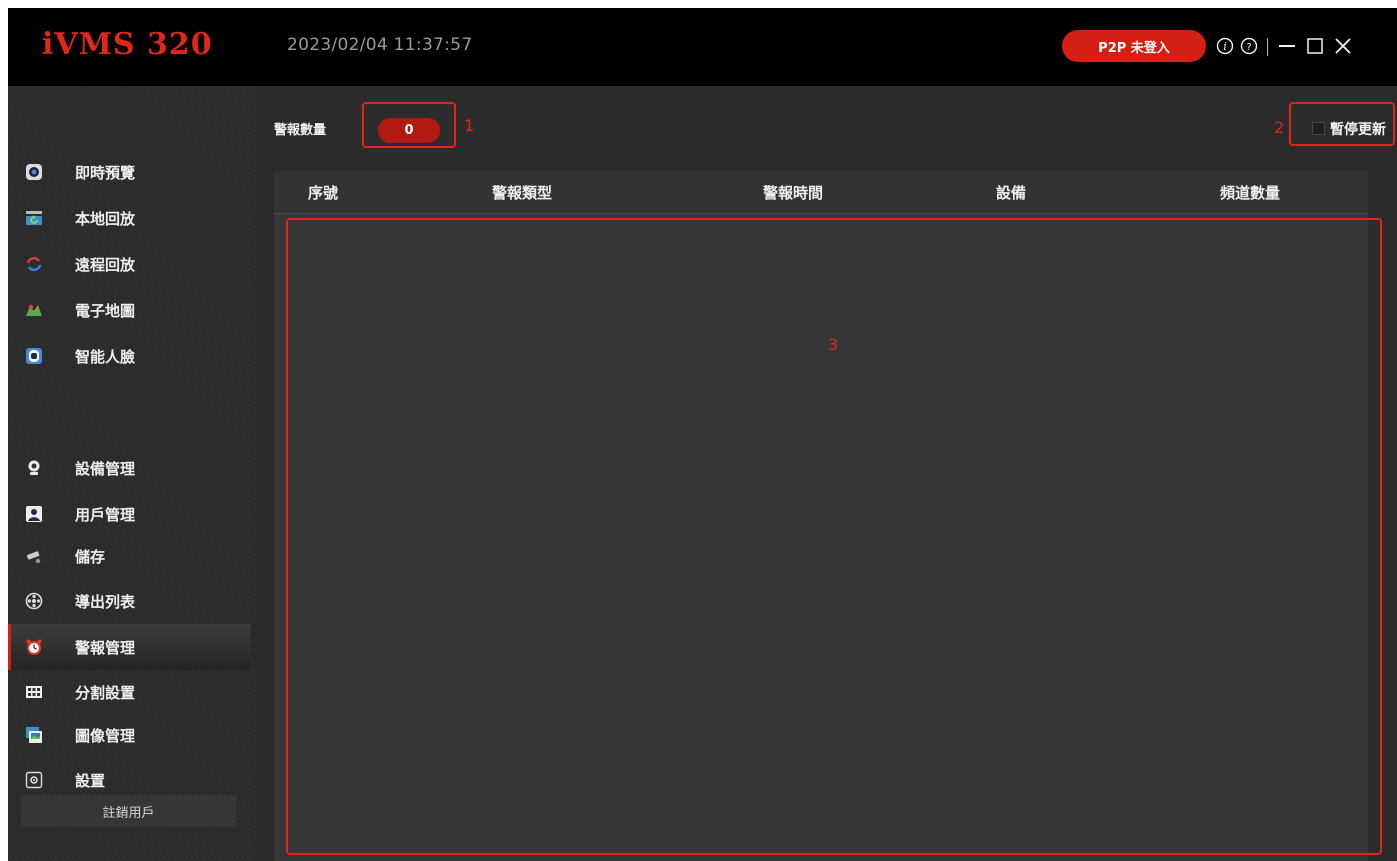  Describe the element at coordinates (34, 647) in the screenshot. I see `alarm-clock-icon` at that location.